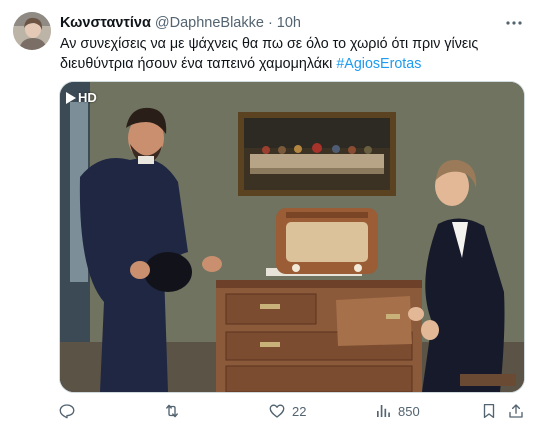 The height and width of the screenshot is (436, 551). I want to click on heart-icon, so click(277, 411).